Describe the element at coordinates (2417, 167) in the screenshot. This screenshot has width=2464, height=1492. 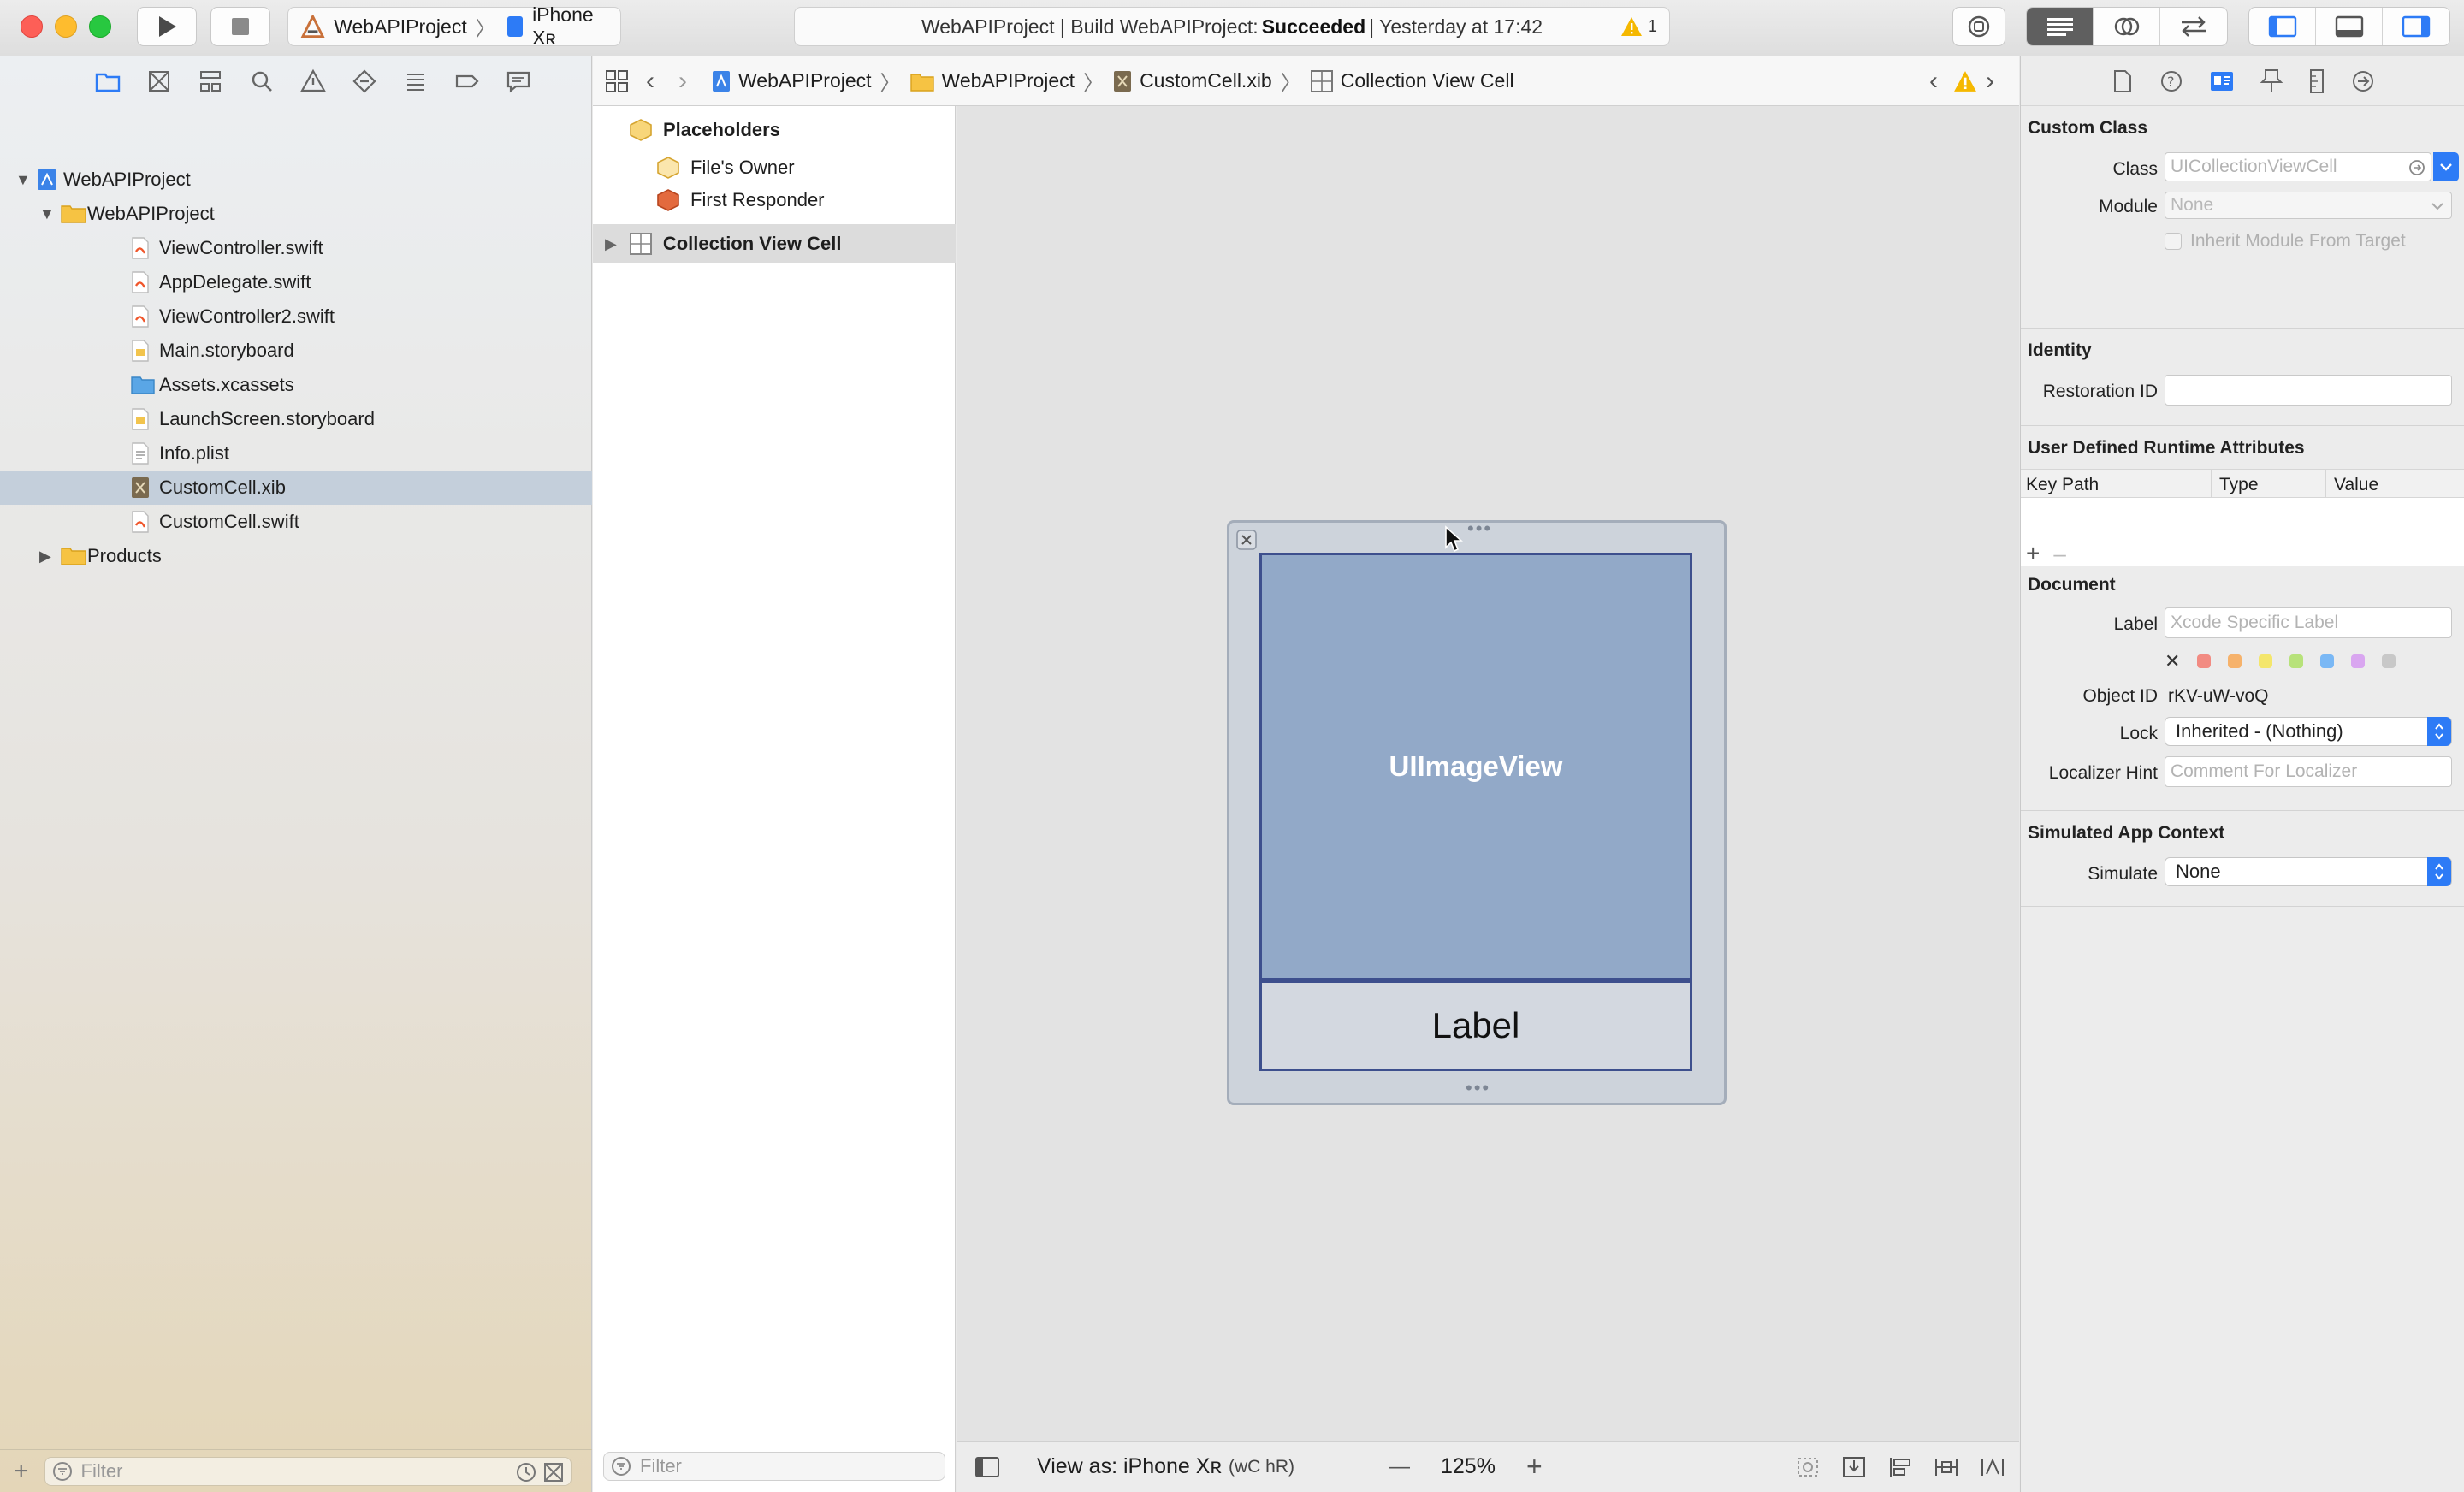
I see `go-arrow-circle-icon` at that location.